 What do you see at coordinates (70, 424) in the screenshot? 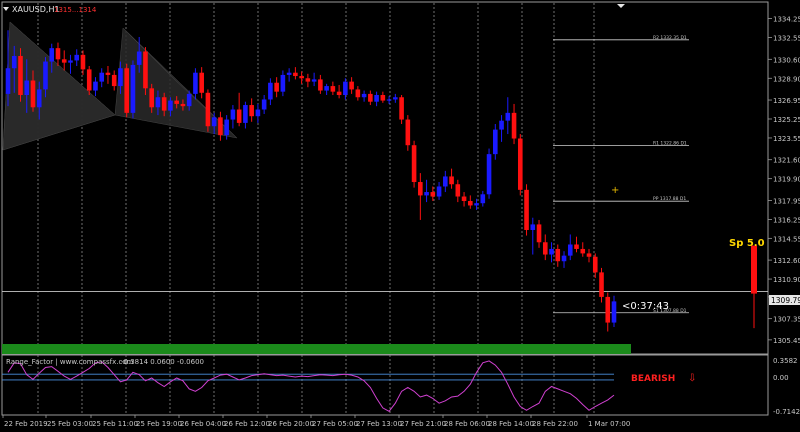
I see `time-tick-label: 25 Feb 03:00` at bounding box center [70, 424].